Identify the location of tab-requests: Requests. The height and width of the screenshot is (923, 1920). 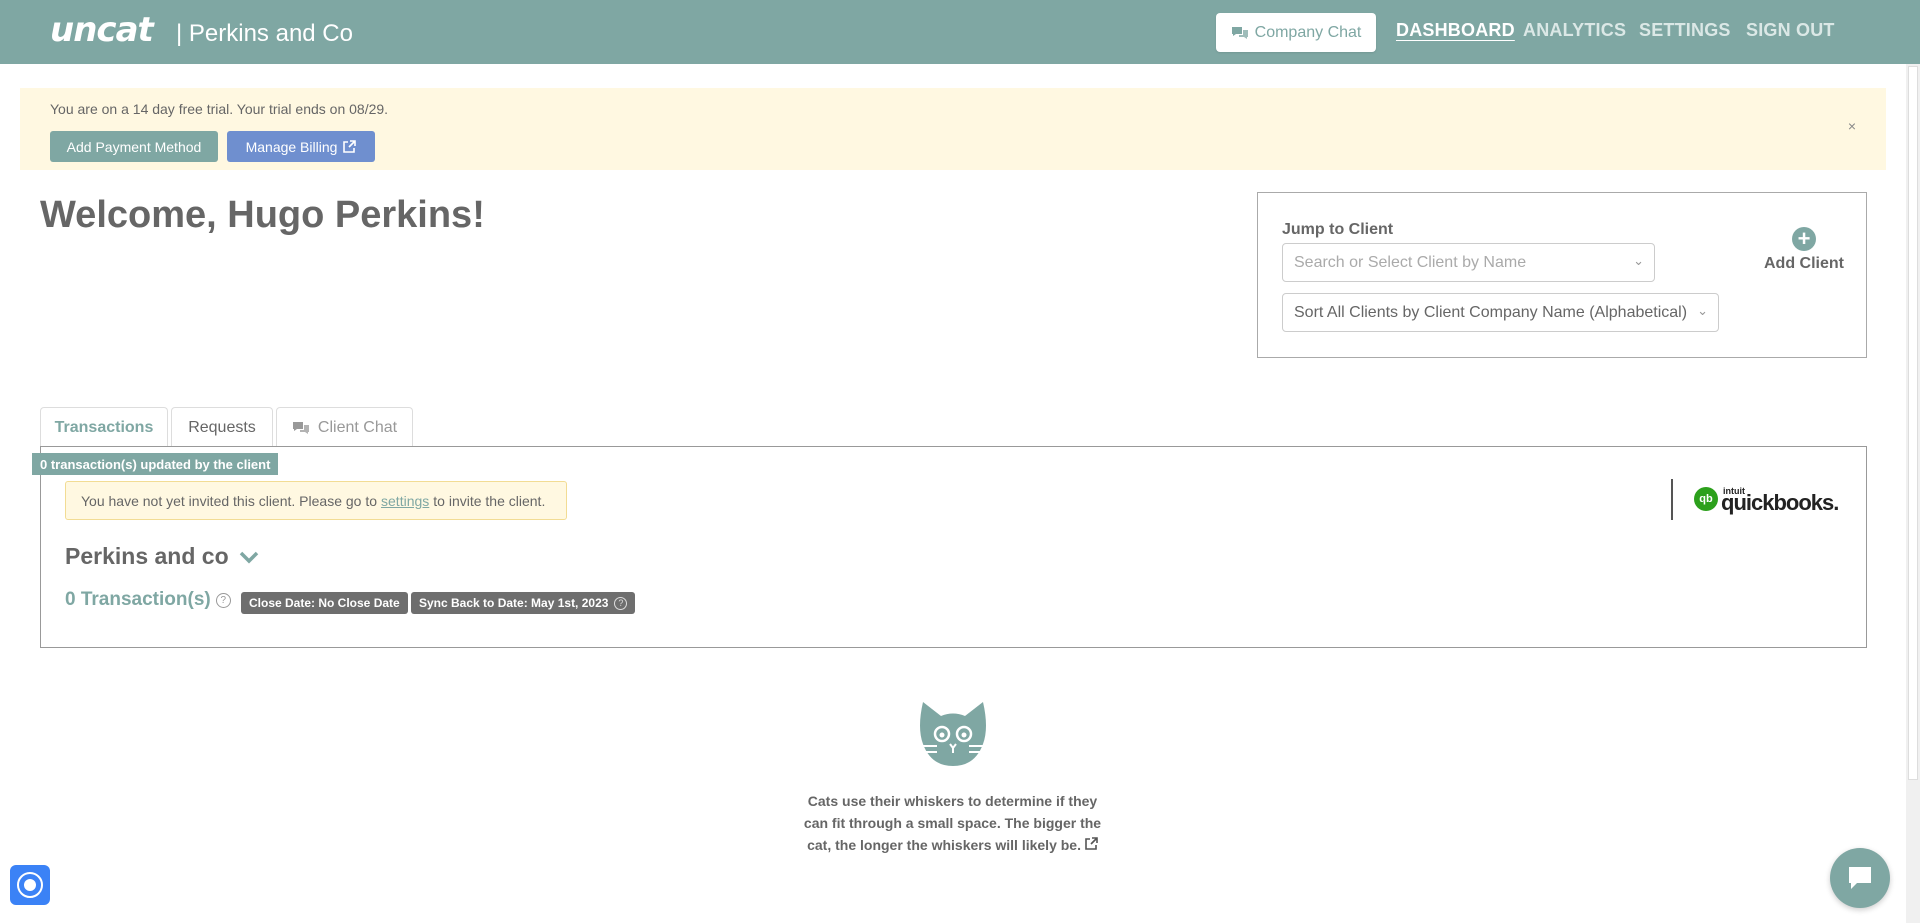
(222, 427).